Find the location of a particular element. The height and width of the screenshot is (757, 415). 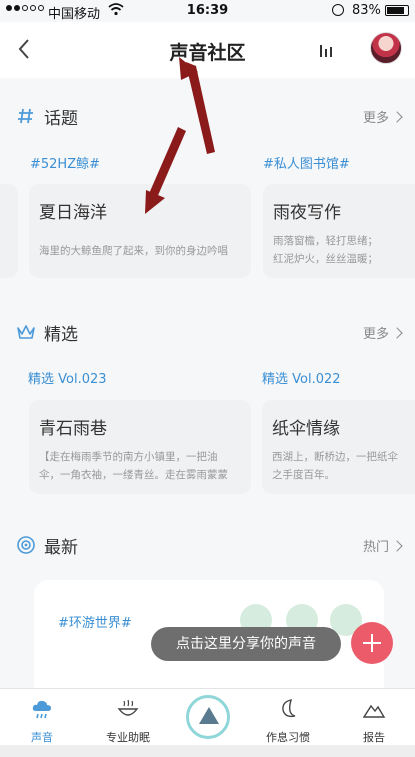

tab-sleep-aid: 专业助眠 is located at coordinates (128, 717).